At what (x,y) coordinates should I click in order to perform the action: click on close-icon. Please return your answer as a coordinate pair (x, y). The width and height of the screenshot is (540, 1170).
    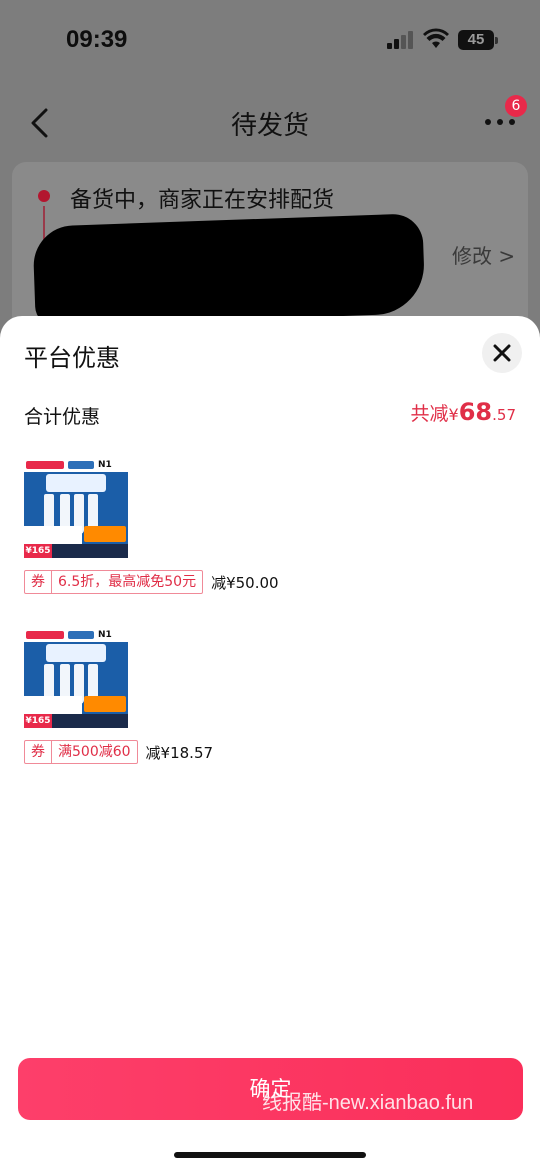
    Looking at the image, I should click on (502, 353).